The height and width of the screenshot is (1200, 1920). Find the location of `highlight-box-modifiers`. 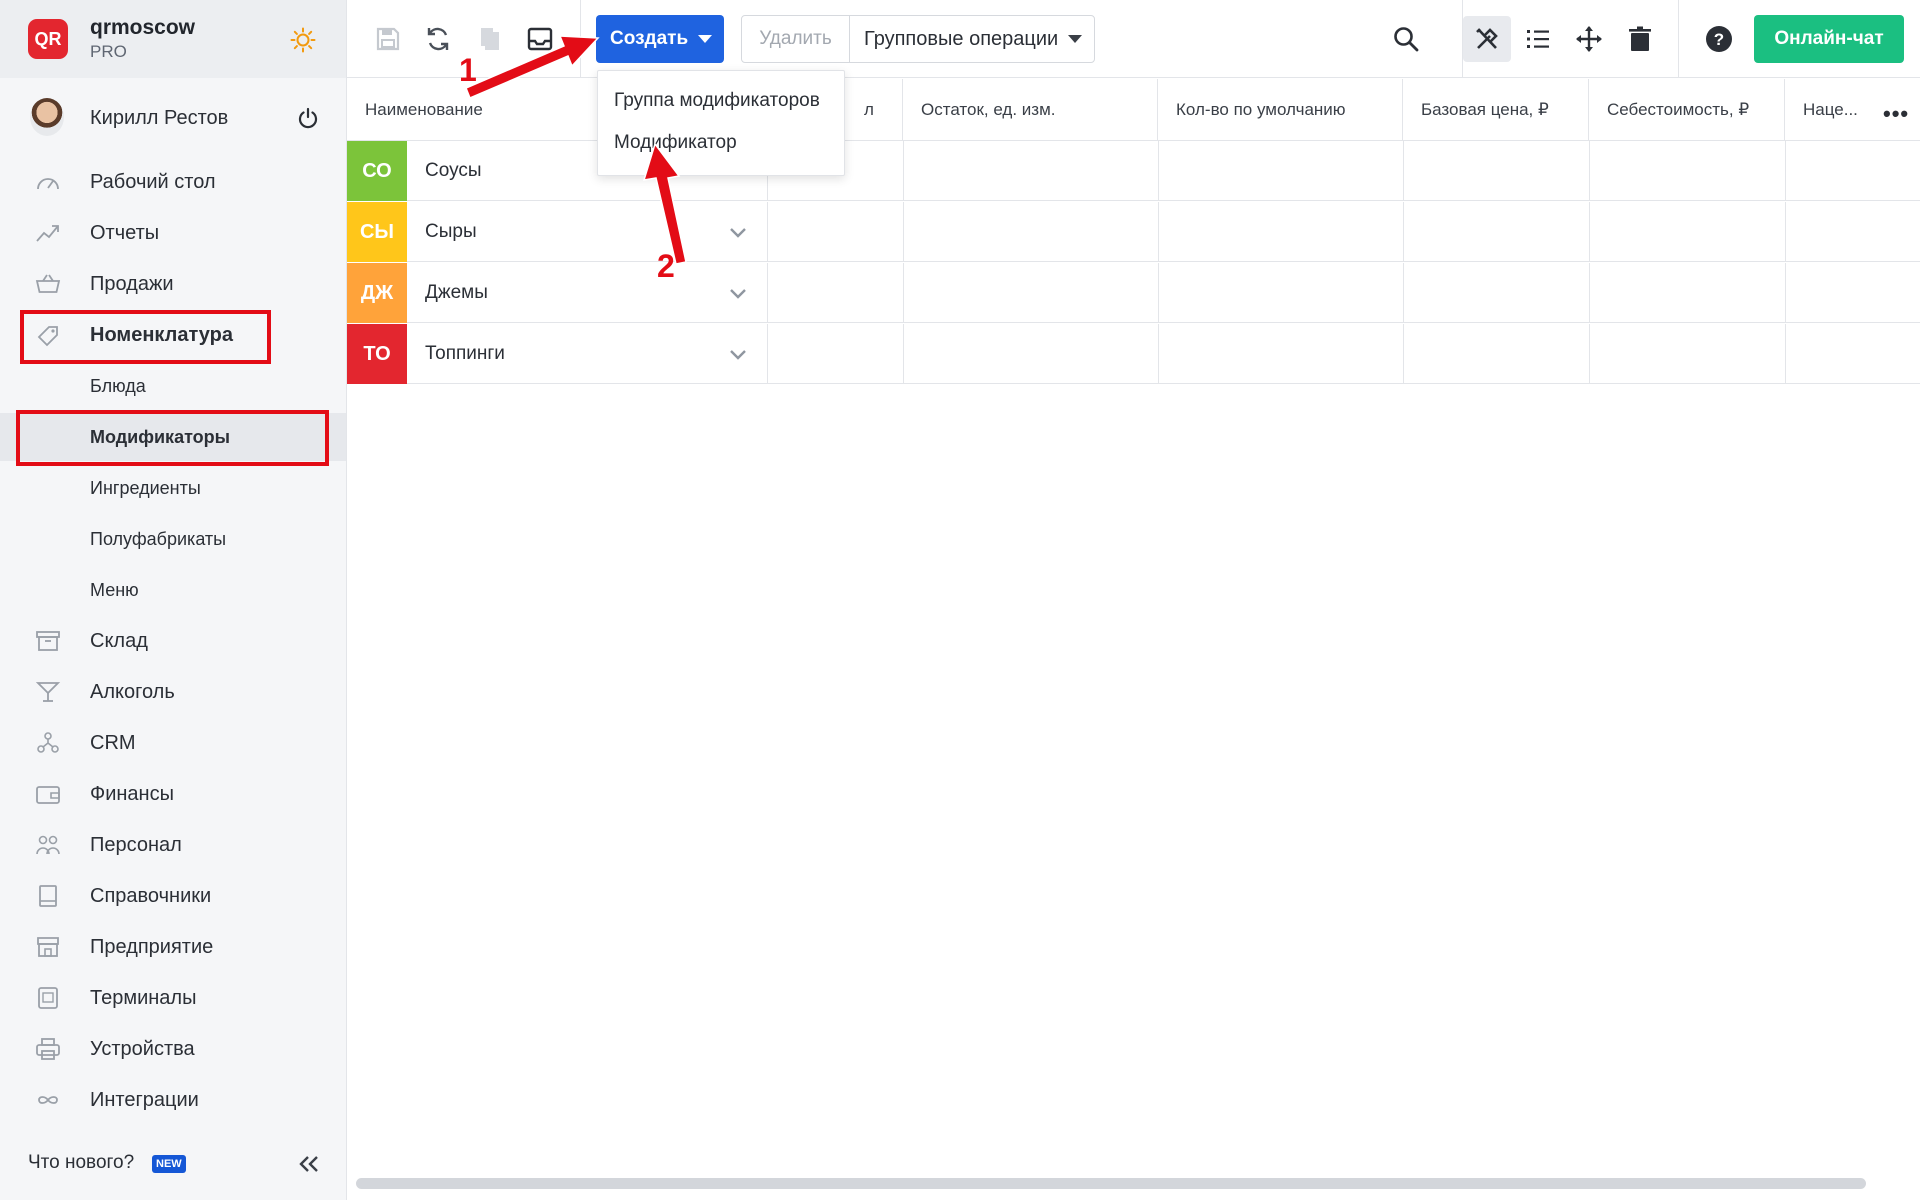

highlight-box-modifiers is located at coordinates (172, 438).